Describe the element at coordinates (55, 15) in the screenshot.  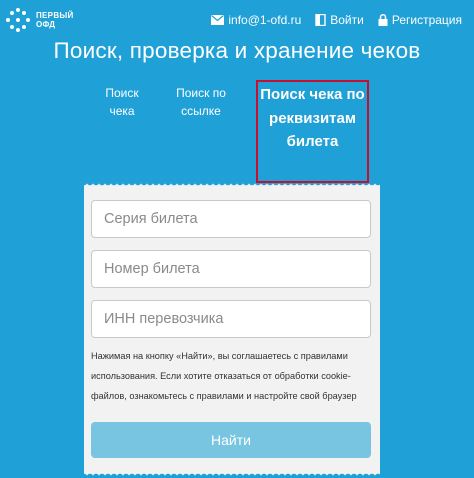
I see `logo-line-1: ПЕРВЫЙ` at that location.